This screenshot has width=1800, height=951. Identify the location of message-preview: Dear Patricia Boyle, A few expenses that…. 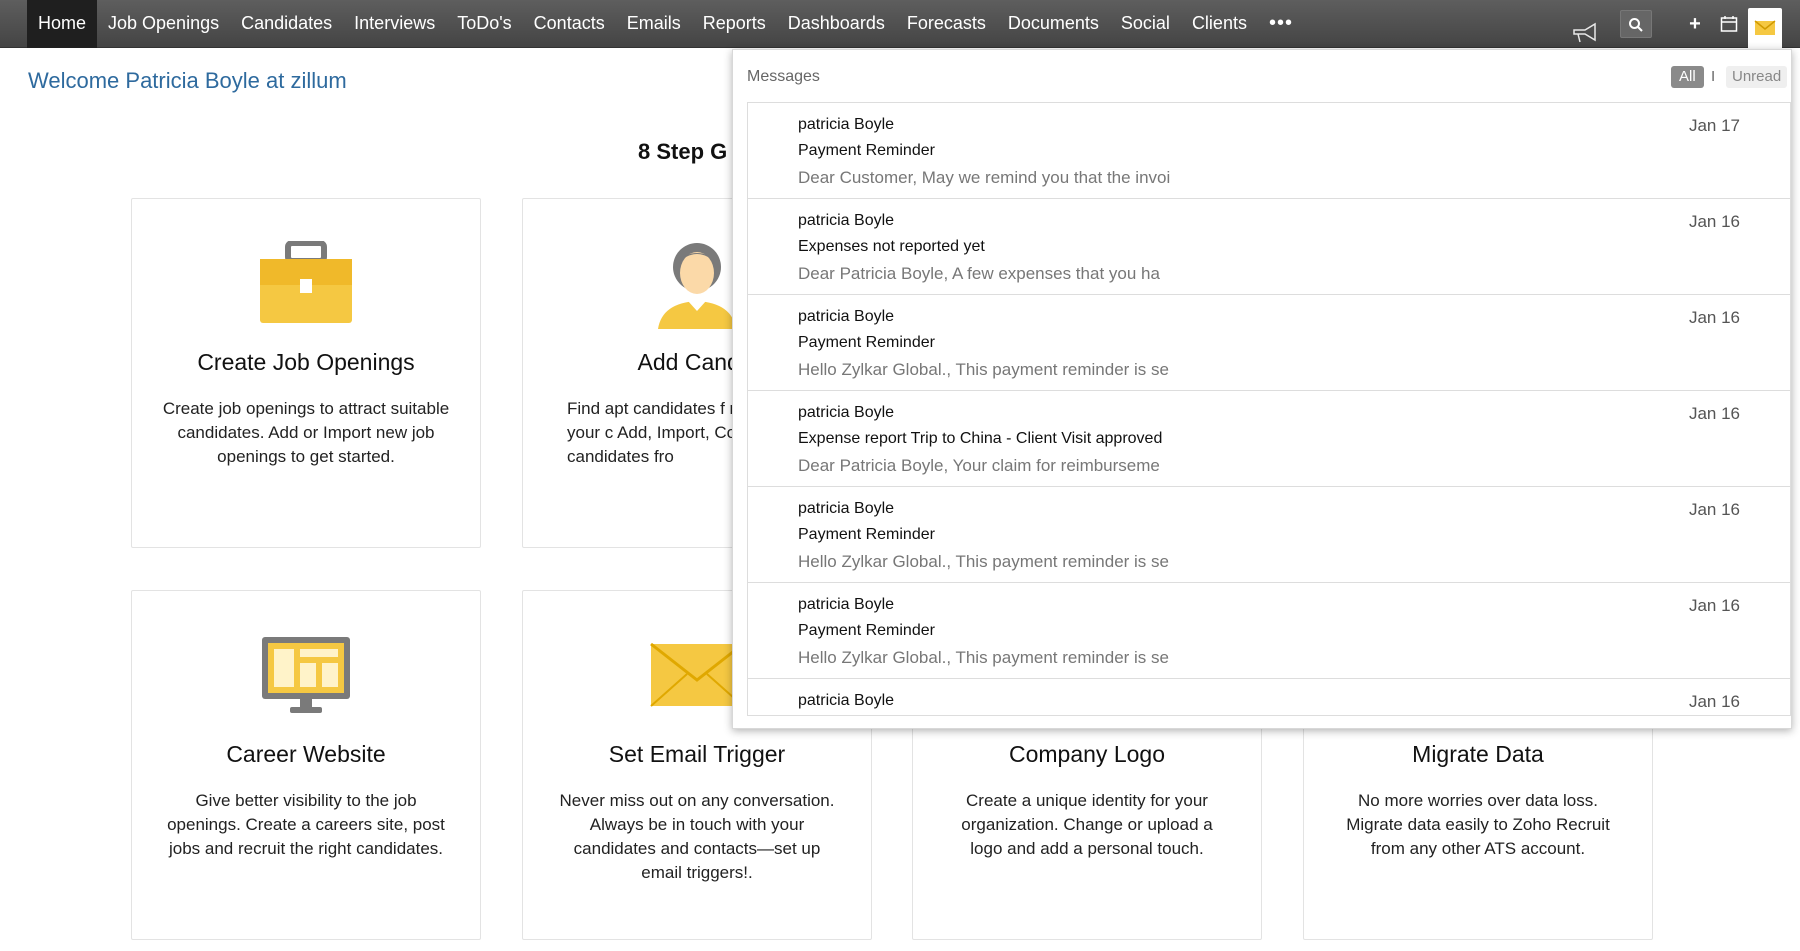
(979, 273).